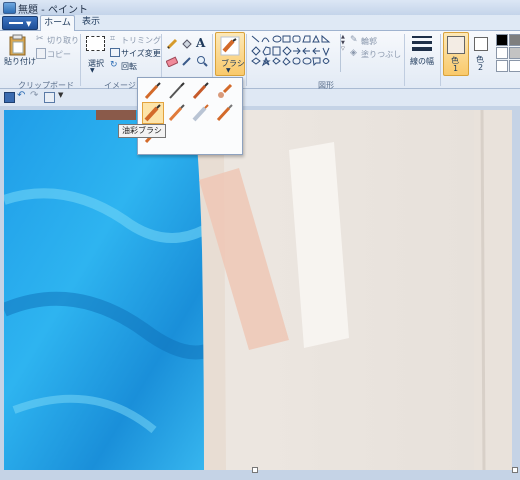 This screenshot has height=480, width=520. I want to click on palette-lightgray, so click(514, 53).